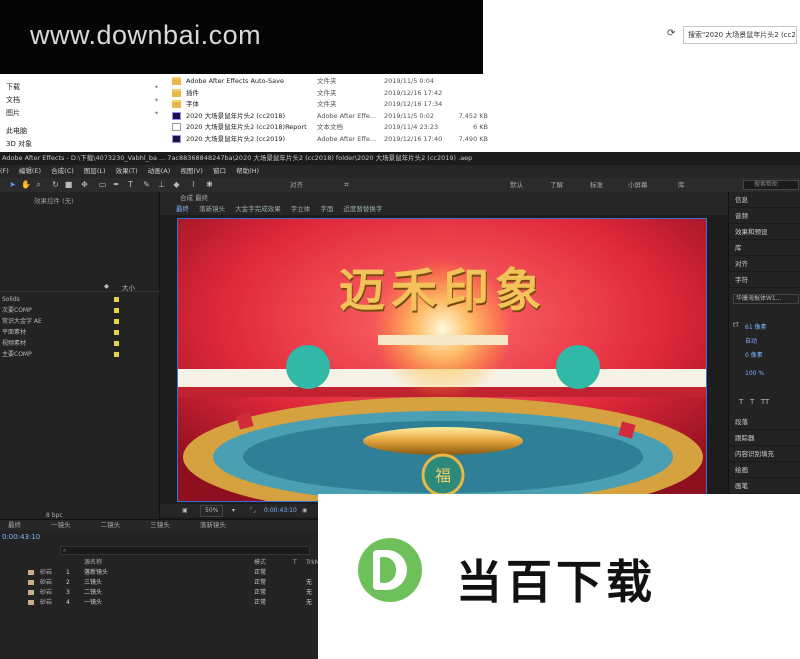  What do you see at coordinates (296, 185) in the screenshot?
I see `align-checkbox-label: 对齐` at bounding box center [296, 185].